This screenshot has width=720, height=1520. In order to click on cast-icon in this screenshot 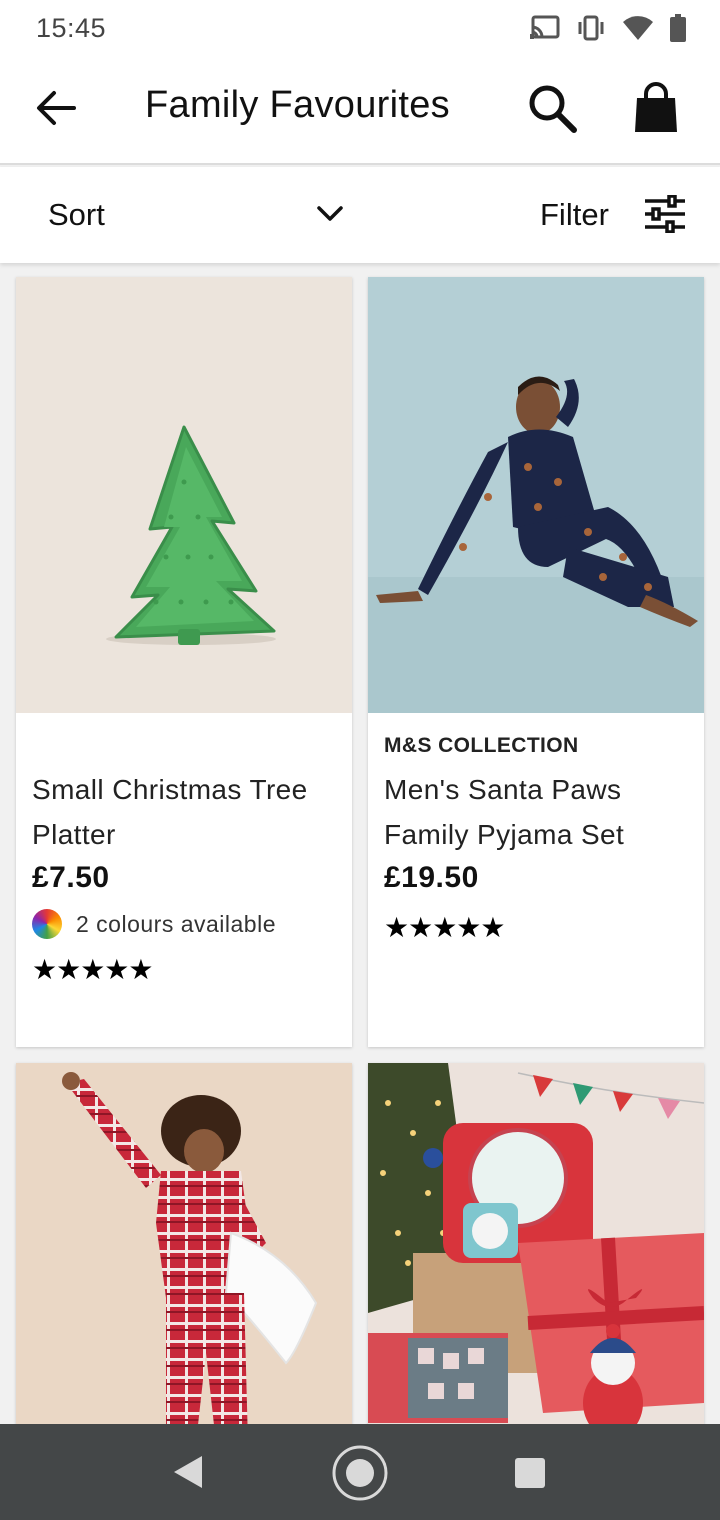, I will do `click(545, 27)`.